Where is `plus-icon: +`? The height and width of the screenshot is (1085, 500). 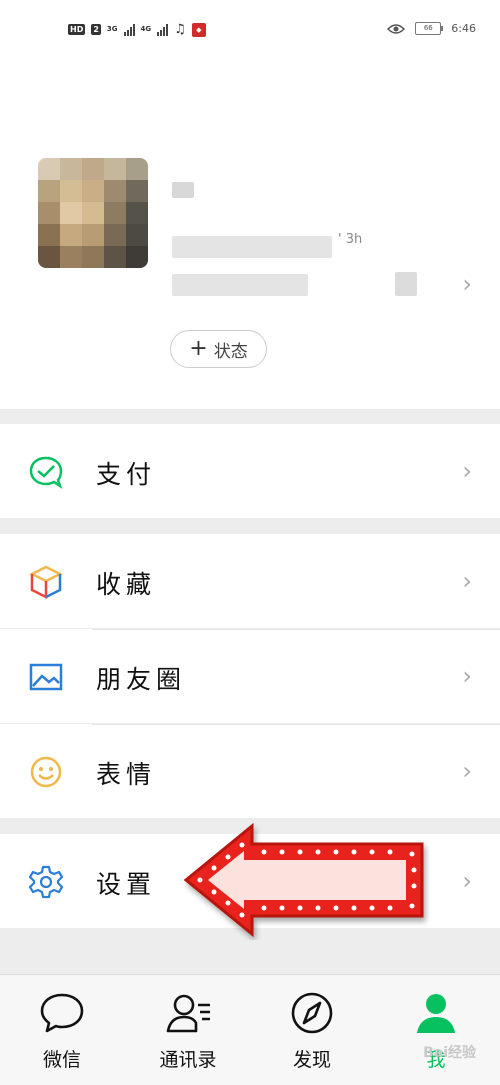 plus-icon: + is located at coordinates (198, 348).